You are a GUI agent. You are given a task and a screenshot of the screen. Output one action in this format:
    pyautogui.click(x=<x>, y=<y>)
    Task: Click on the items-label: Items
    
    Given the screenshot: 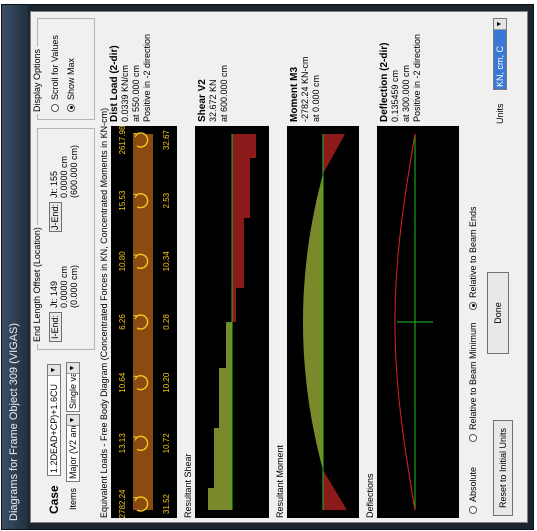 What is the action you would take?
    pyautogui.click(x=73, y=498)
    